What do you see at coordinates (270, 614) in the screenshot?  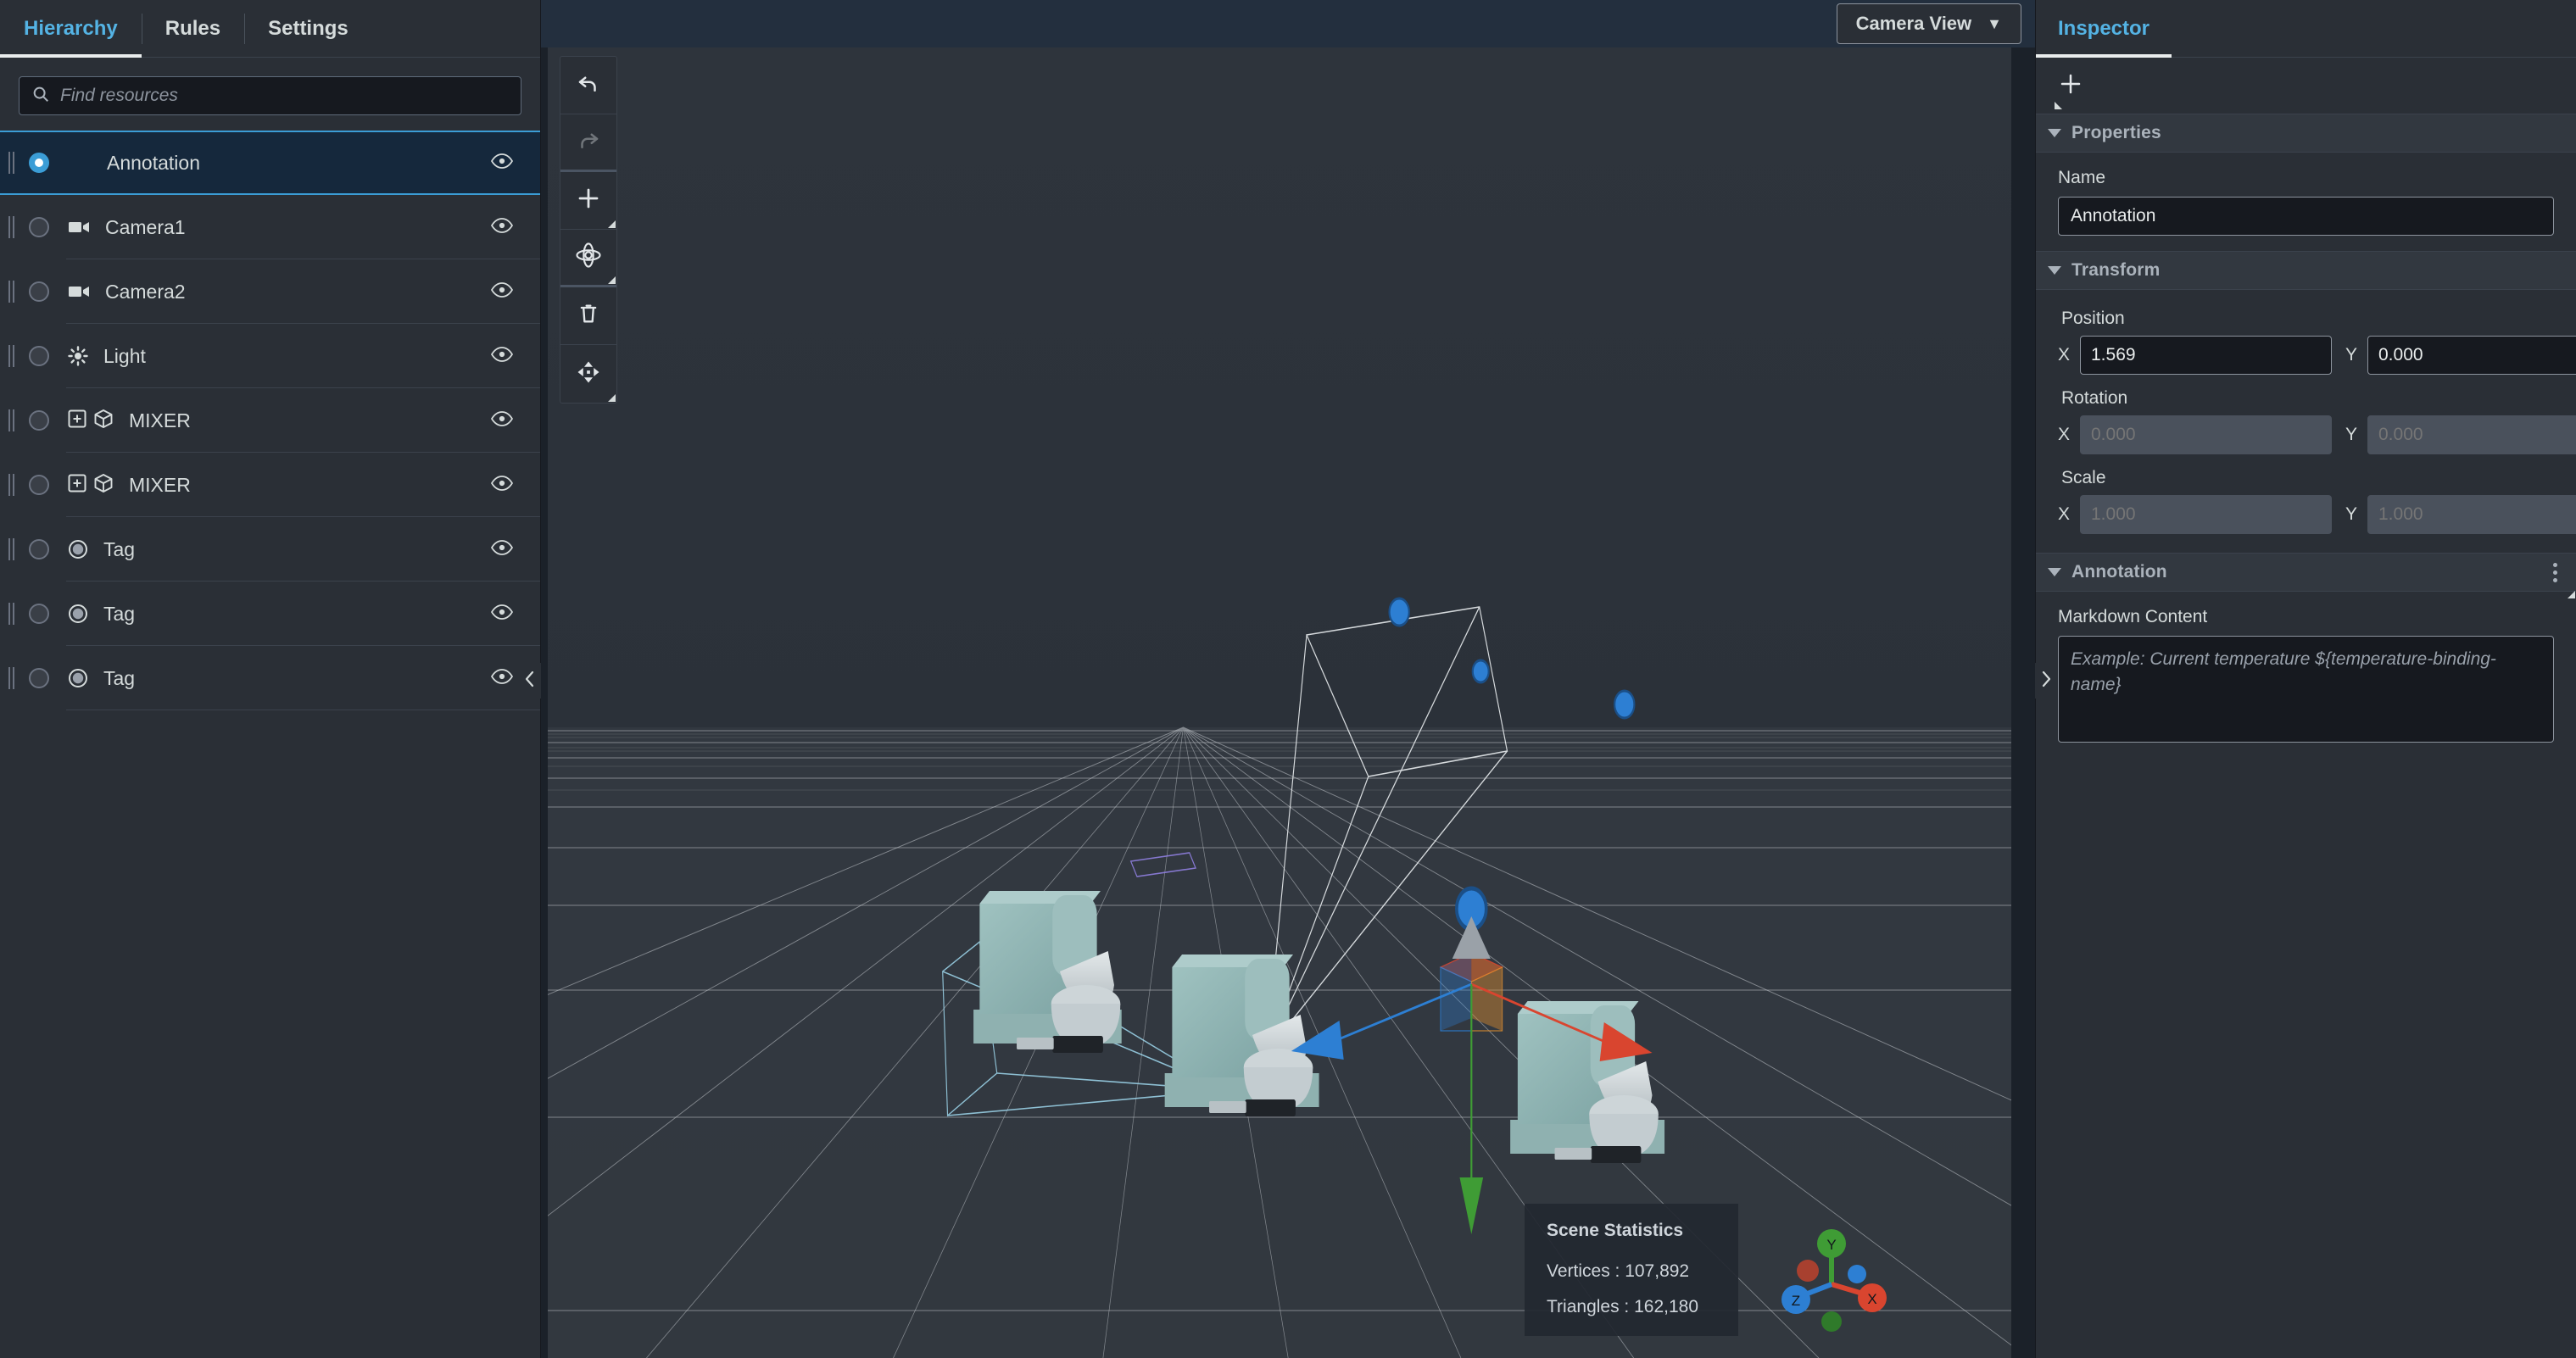 I see `tree-row-tag-2: Tag` at bounding box center [270, 614].